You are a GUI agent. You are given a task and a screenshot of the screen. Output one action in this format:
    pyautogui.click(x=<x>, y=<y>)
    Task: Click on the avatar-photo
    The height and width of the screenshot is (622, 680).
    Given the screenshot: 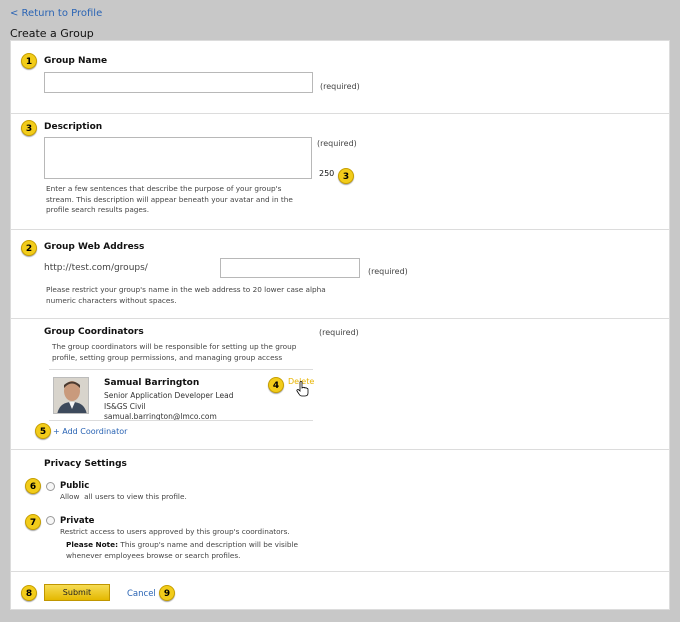 What is the action you would take?
    pyautogui.click(x=71, y=395)
    